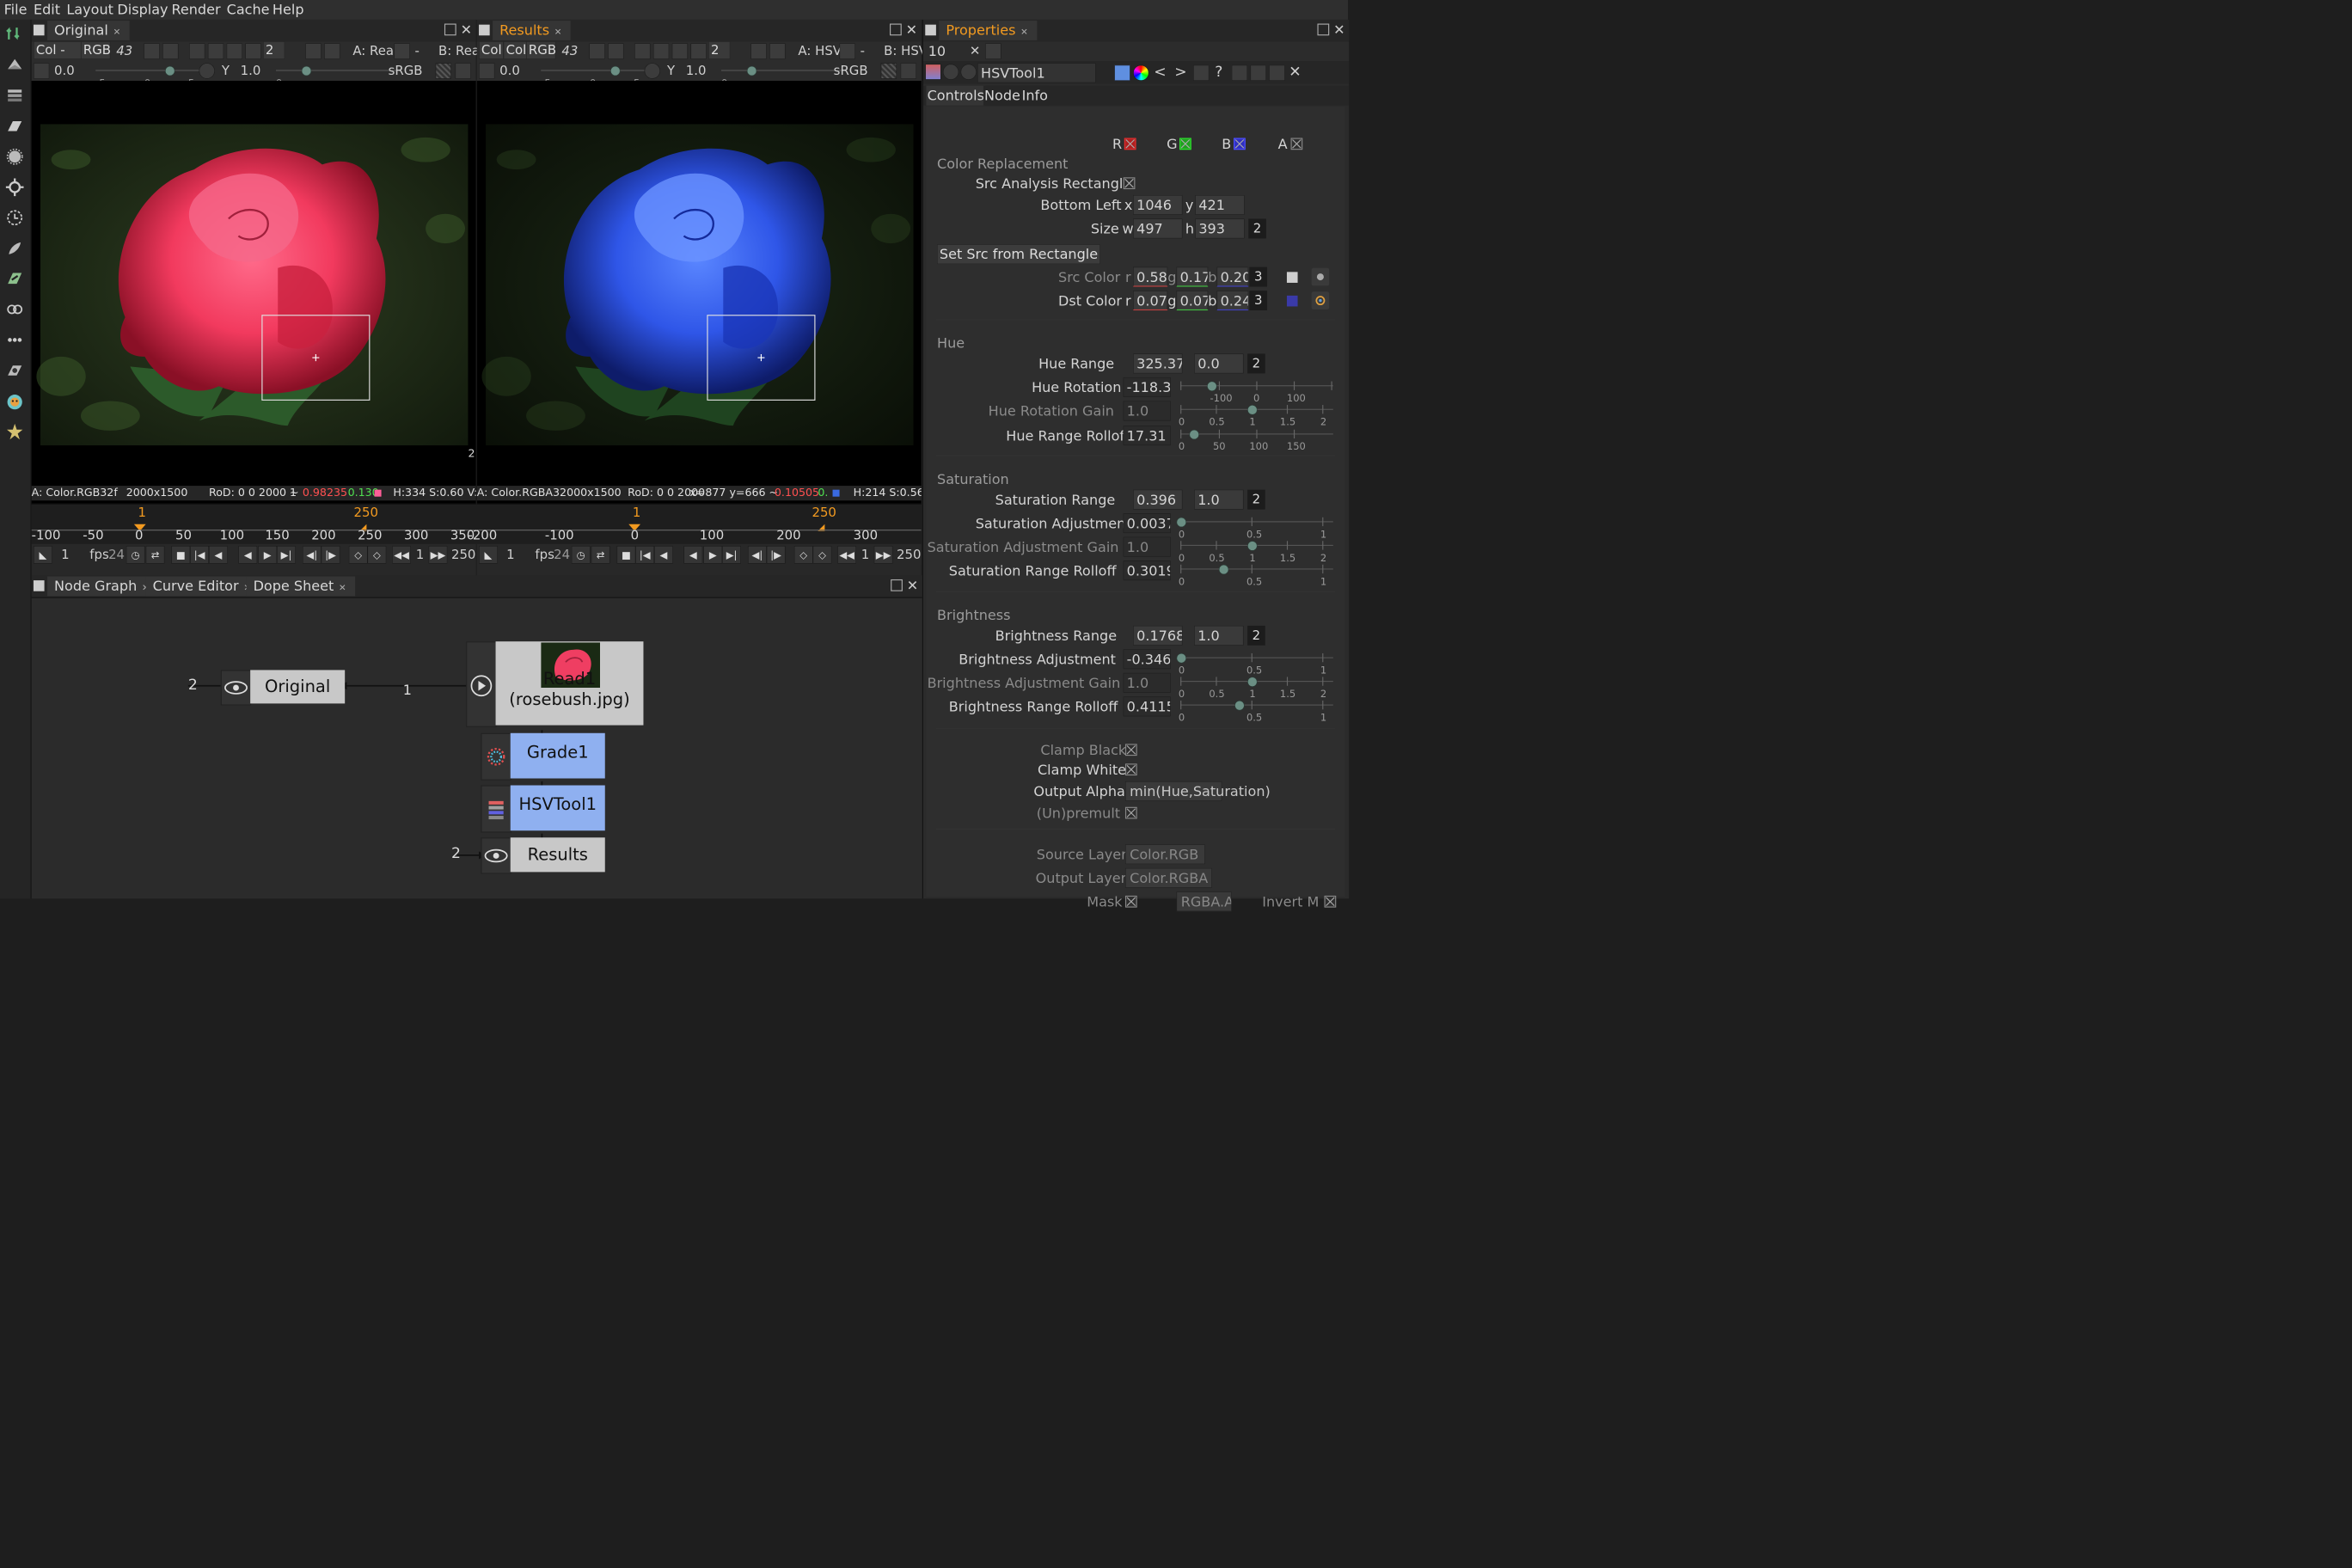 The height and width of the screenshot is (1568, 2352). I want to click on brightness-range-rolloff-field: 0.4115, so click(1147, 706).